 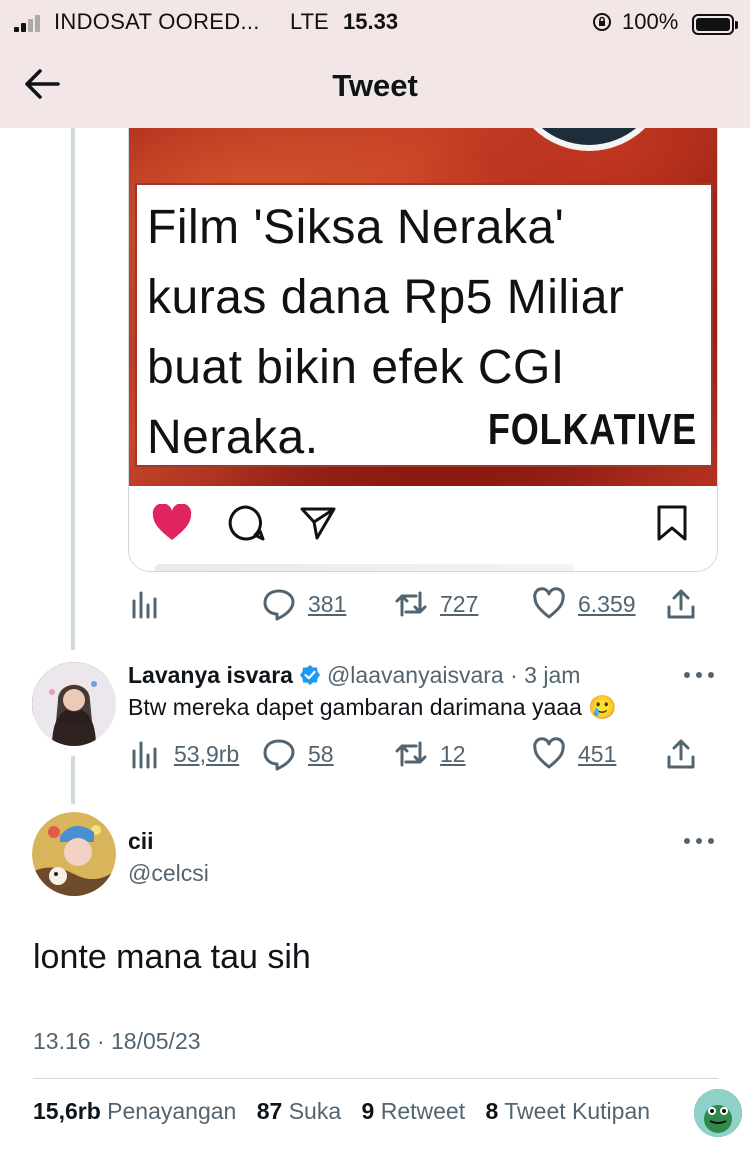 What do you see at coordinates (309, 675) in the screenshot?
I see `verified-badge-icon` at bounding box center [309, 675].